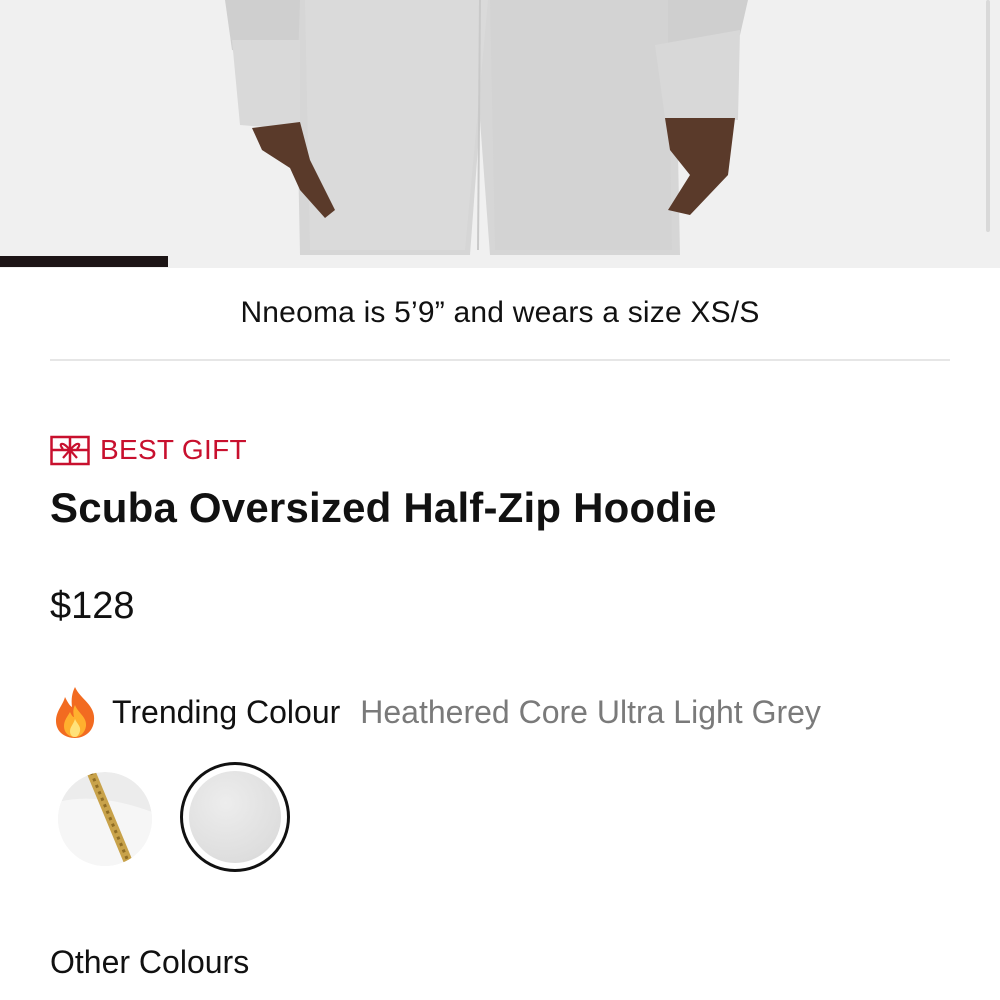 Image resolution: width=1000 pixels, height=1000 pixels. I want to click on heathered-grey-swatch, so click(235, 817).